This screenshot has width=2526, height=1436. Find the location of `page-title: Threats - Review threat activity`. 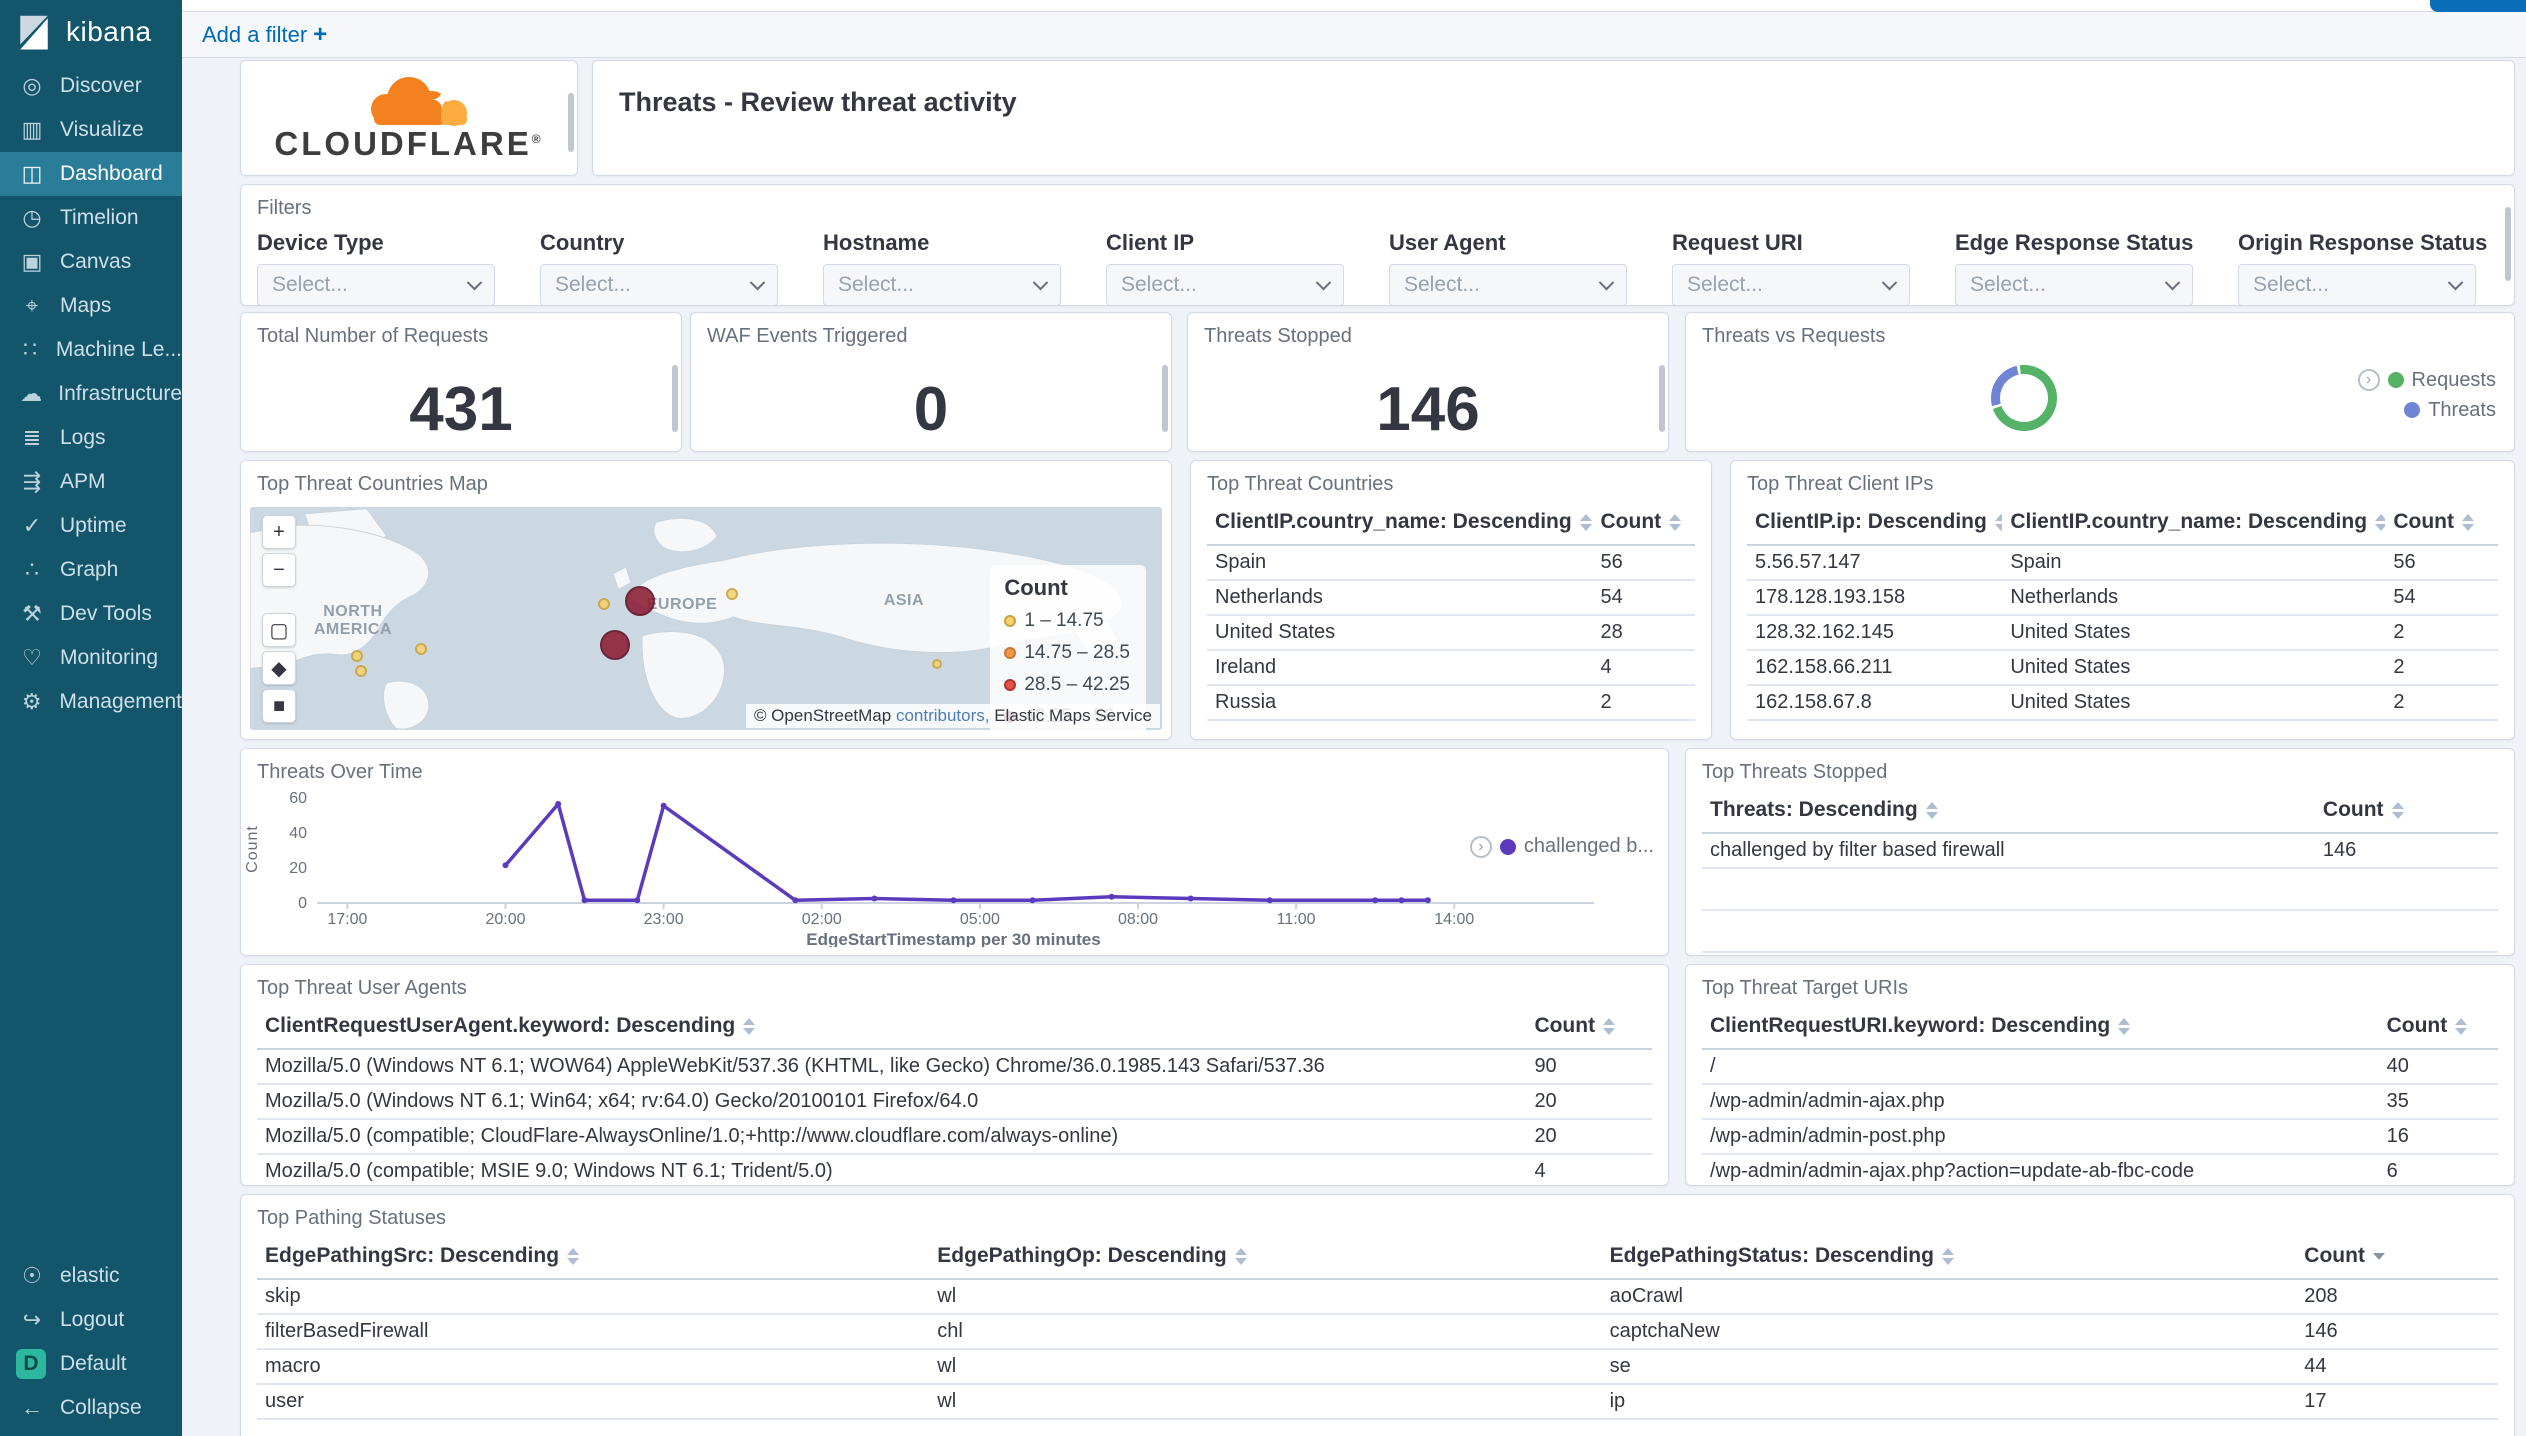

page-title: Threats - Review threat activity is located at coordinates (818, 102).